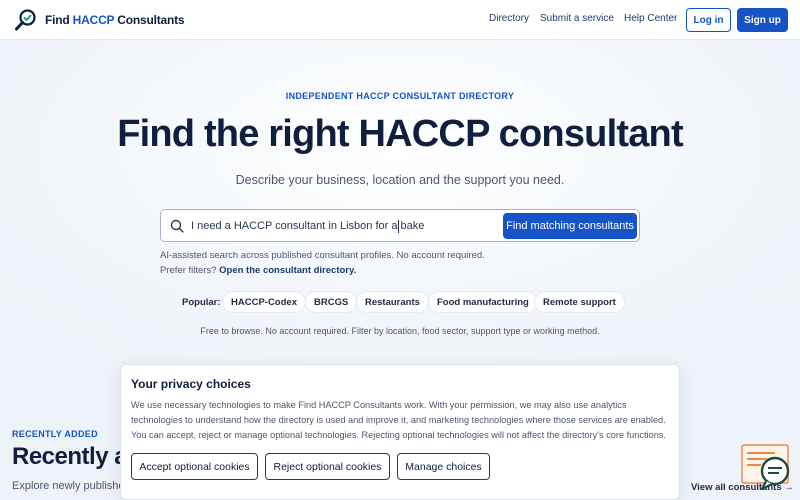 Image resolution: width=800 pixels, height=500 pixels. I want to click on manage-choices-button: Manage choices, so click(443, 466).